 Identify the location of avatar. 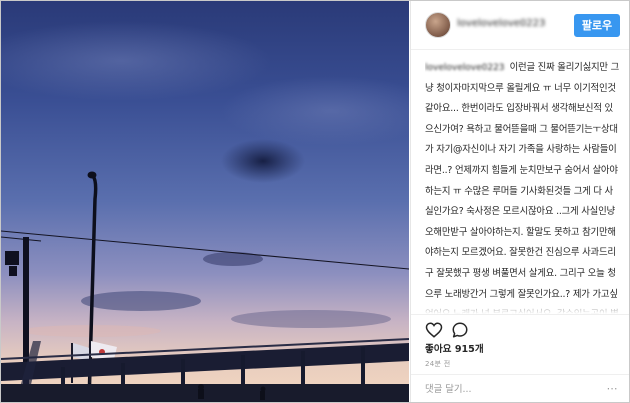
(438, 25).